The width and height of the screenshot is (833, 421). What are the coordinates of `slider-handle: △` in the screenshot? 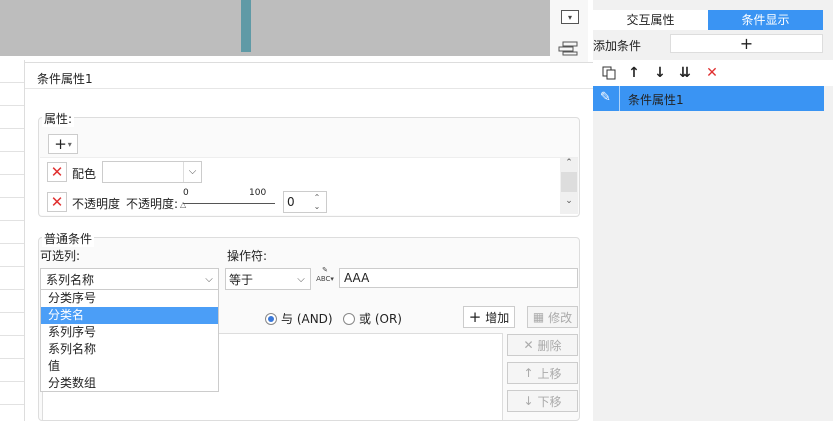 It's located at (183, 204).